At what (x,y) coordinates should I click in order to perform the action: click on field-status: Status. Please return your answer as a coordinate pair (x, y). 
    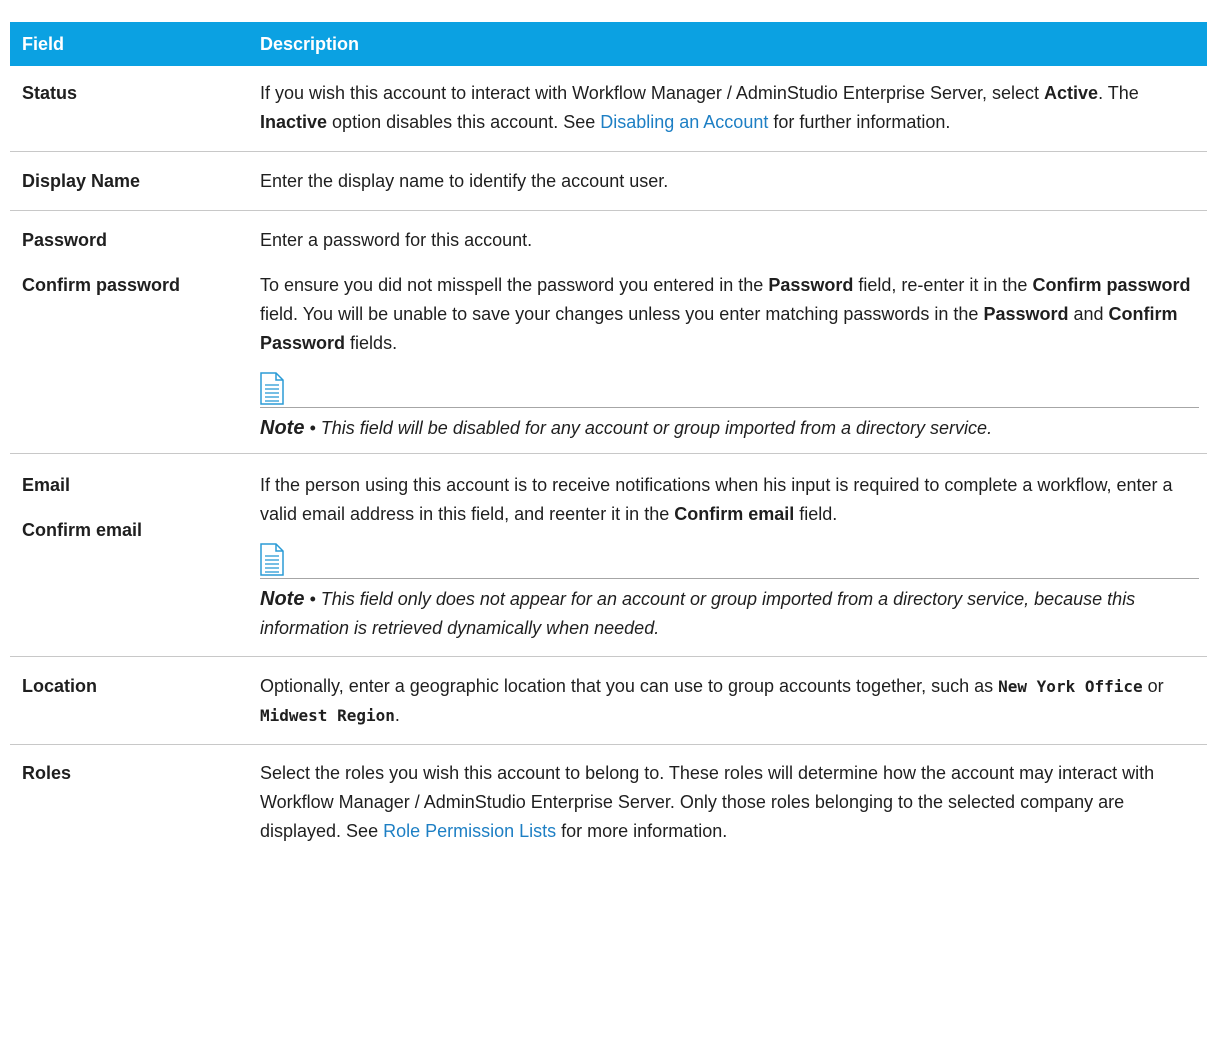
    Looking at the image, I should click on (129, 109).